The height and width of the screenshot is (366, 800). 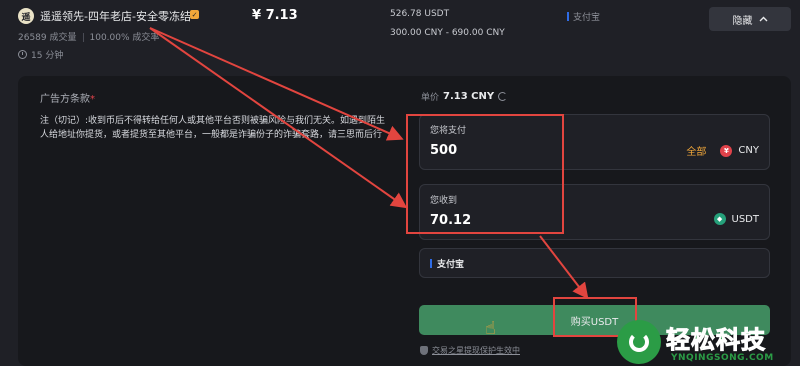 I want to click on annotation-box-amounts, so click(x=485, y=174).